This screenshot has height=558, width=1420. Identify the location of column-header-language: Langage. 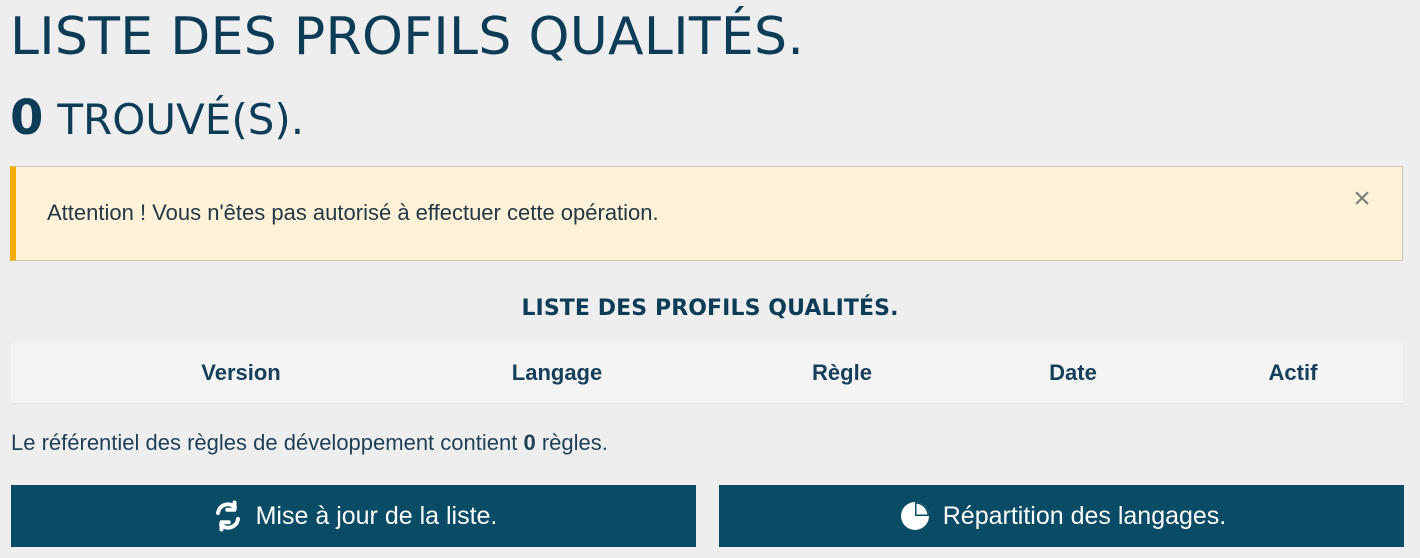
(557, 372).